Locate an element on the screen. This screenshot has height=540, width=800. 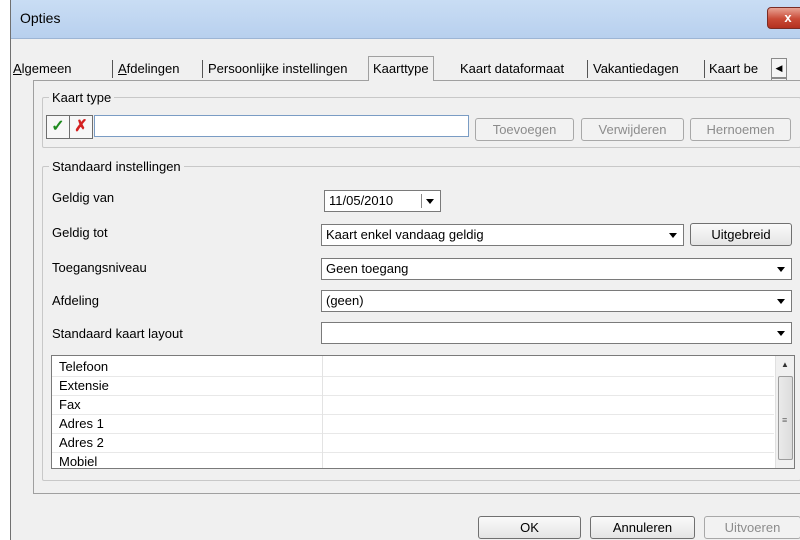
tab-vakantiedagen: Vakantiedagen is located at coordinates (636, 69).